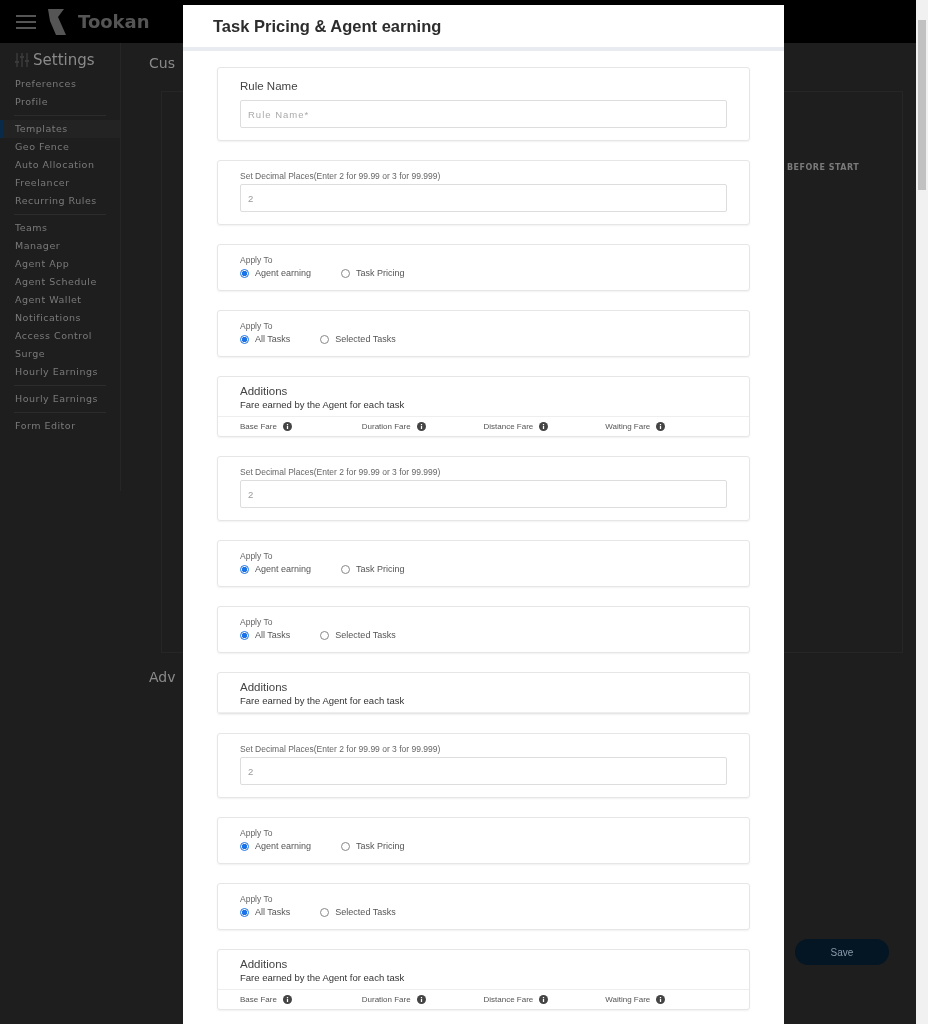 This screenshot has height=1024, width=928. What do you see at coordinates (60, 228) in the screenshot?
I see `sidebar-item: Teams` at bounding box center [60, 228].